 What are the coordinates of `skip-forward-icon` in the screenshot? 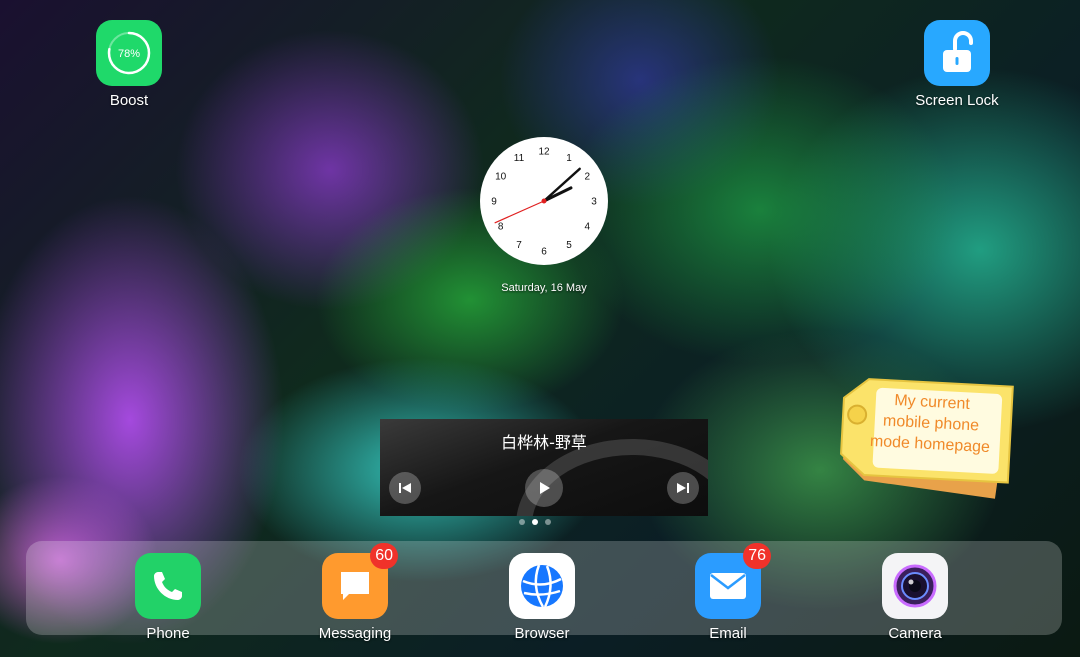 It's located at (683, 488).